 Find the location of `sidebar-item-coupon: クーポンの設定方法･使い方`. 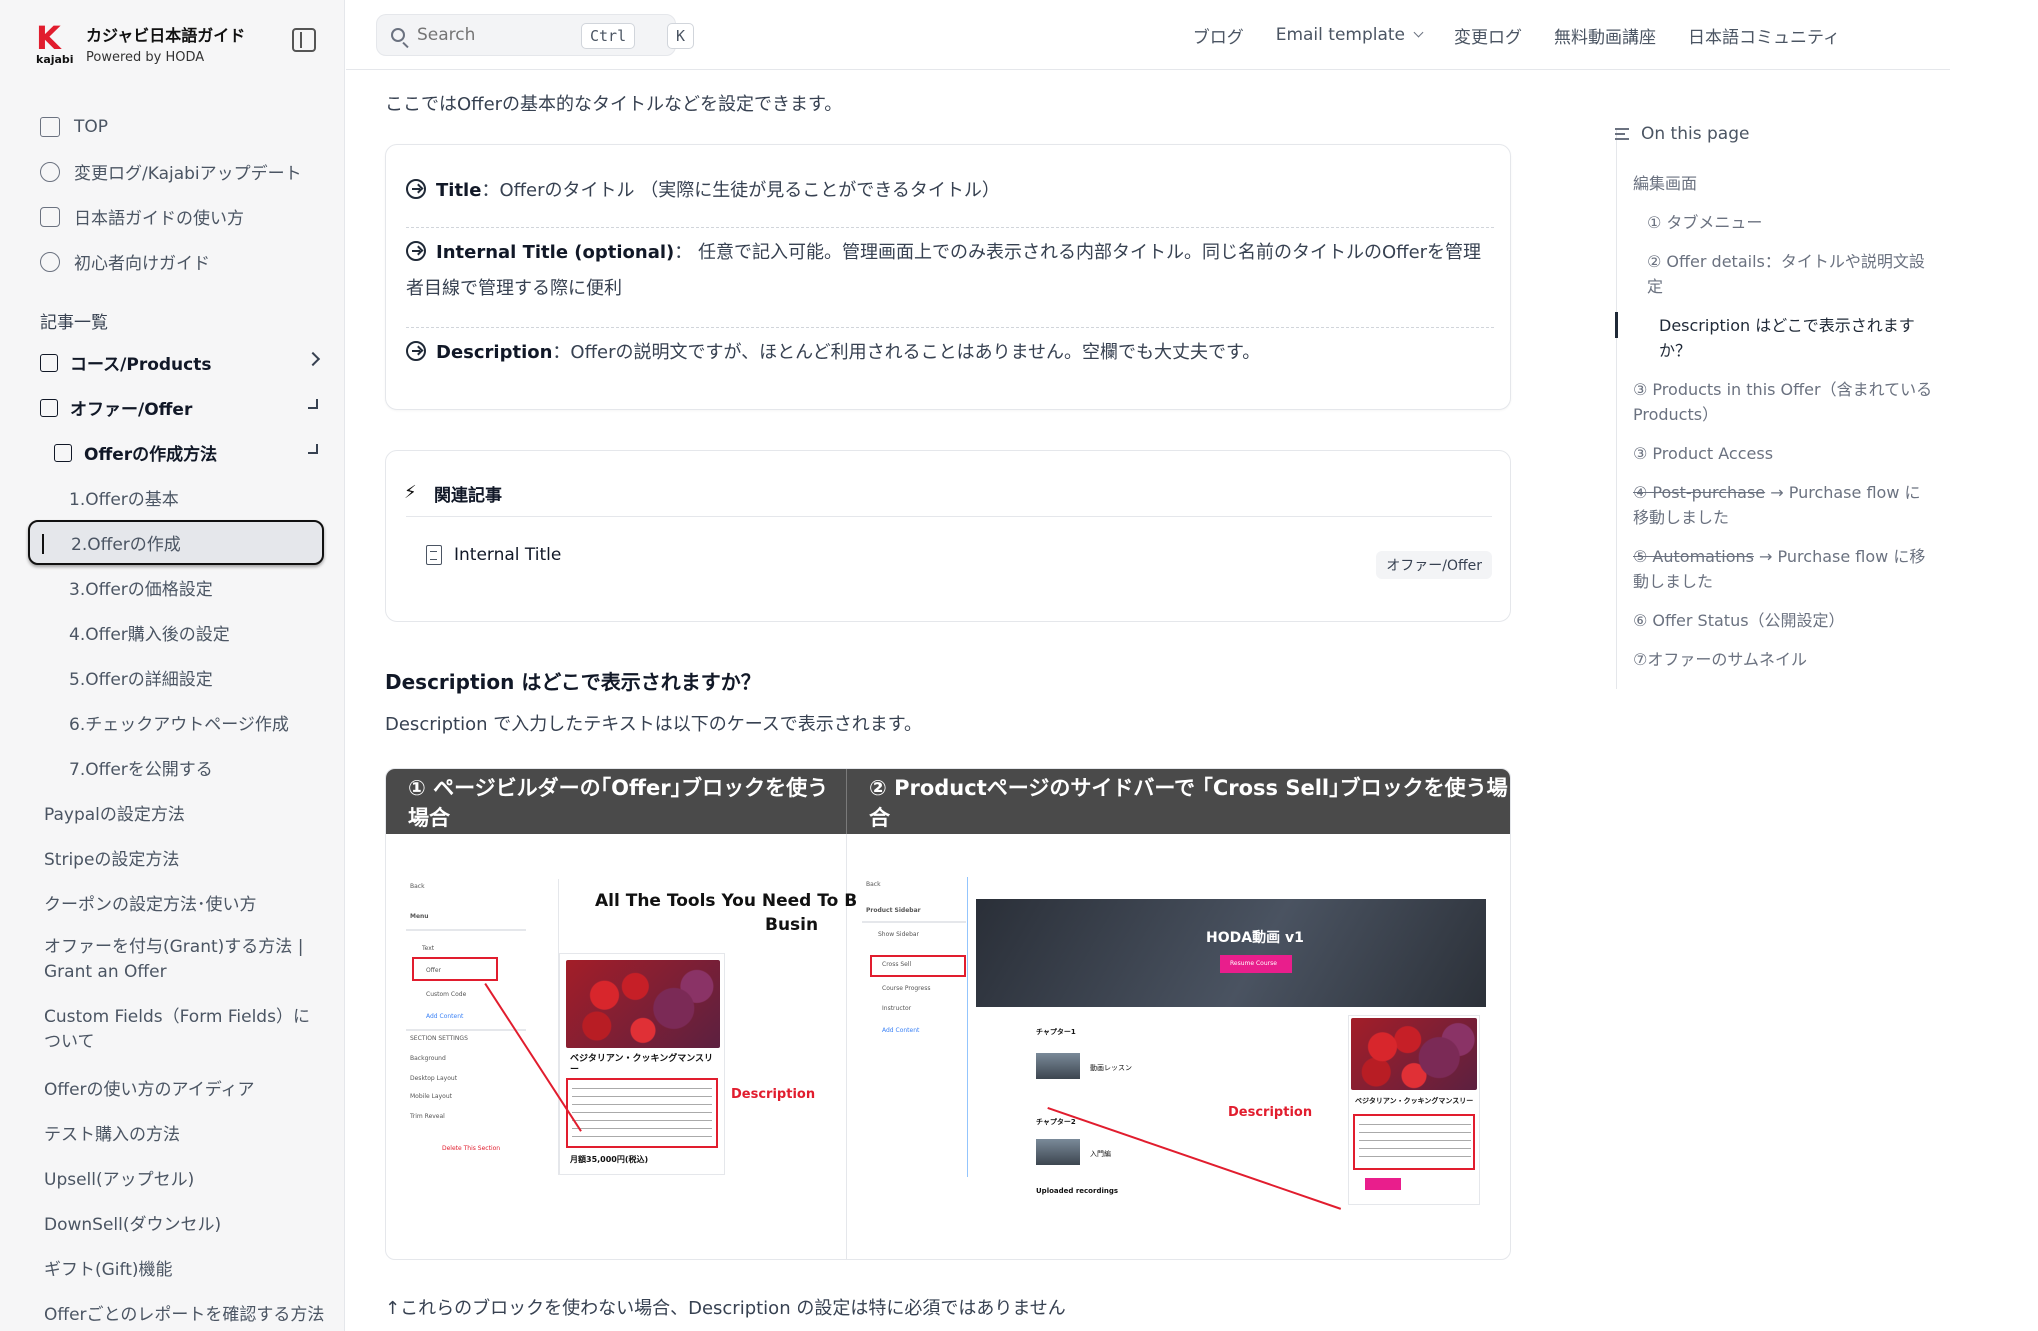

sidebar-item-coupon: クーポンの設定方法･使い方 is located at coordinates (178, 902).